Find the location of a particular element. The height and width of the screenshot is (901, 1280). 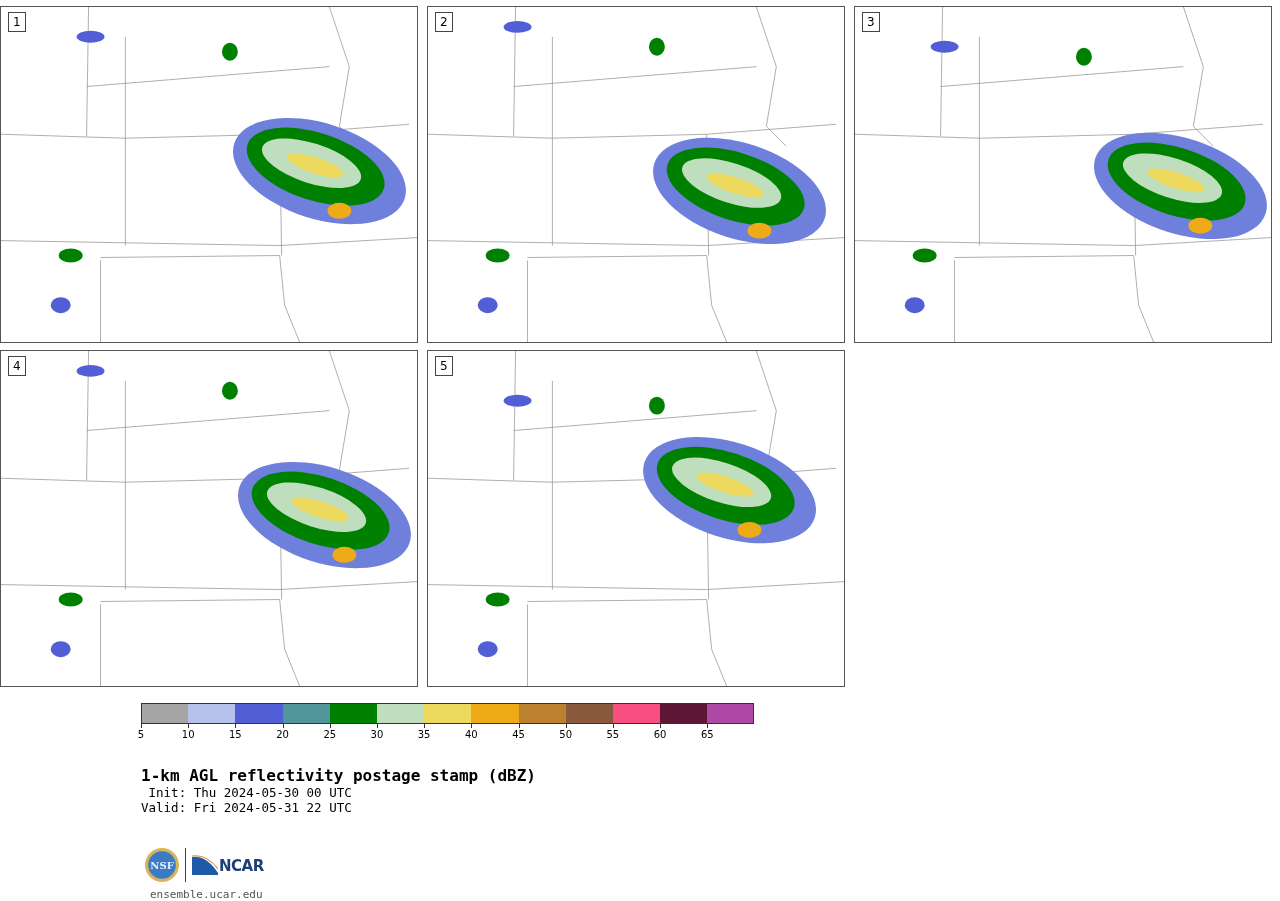

tick-label: 15 is located at coordinates (235, 734).